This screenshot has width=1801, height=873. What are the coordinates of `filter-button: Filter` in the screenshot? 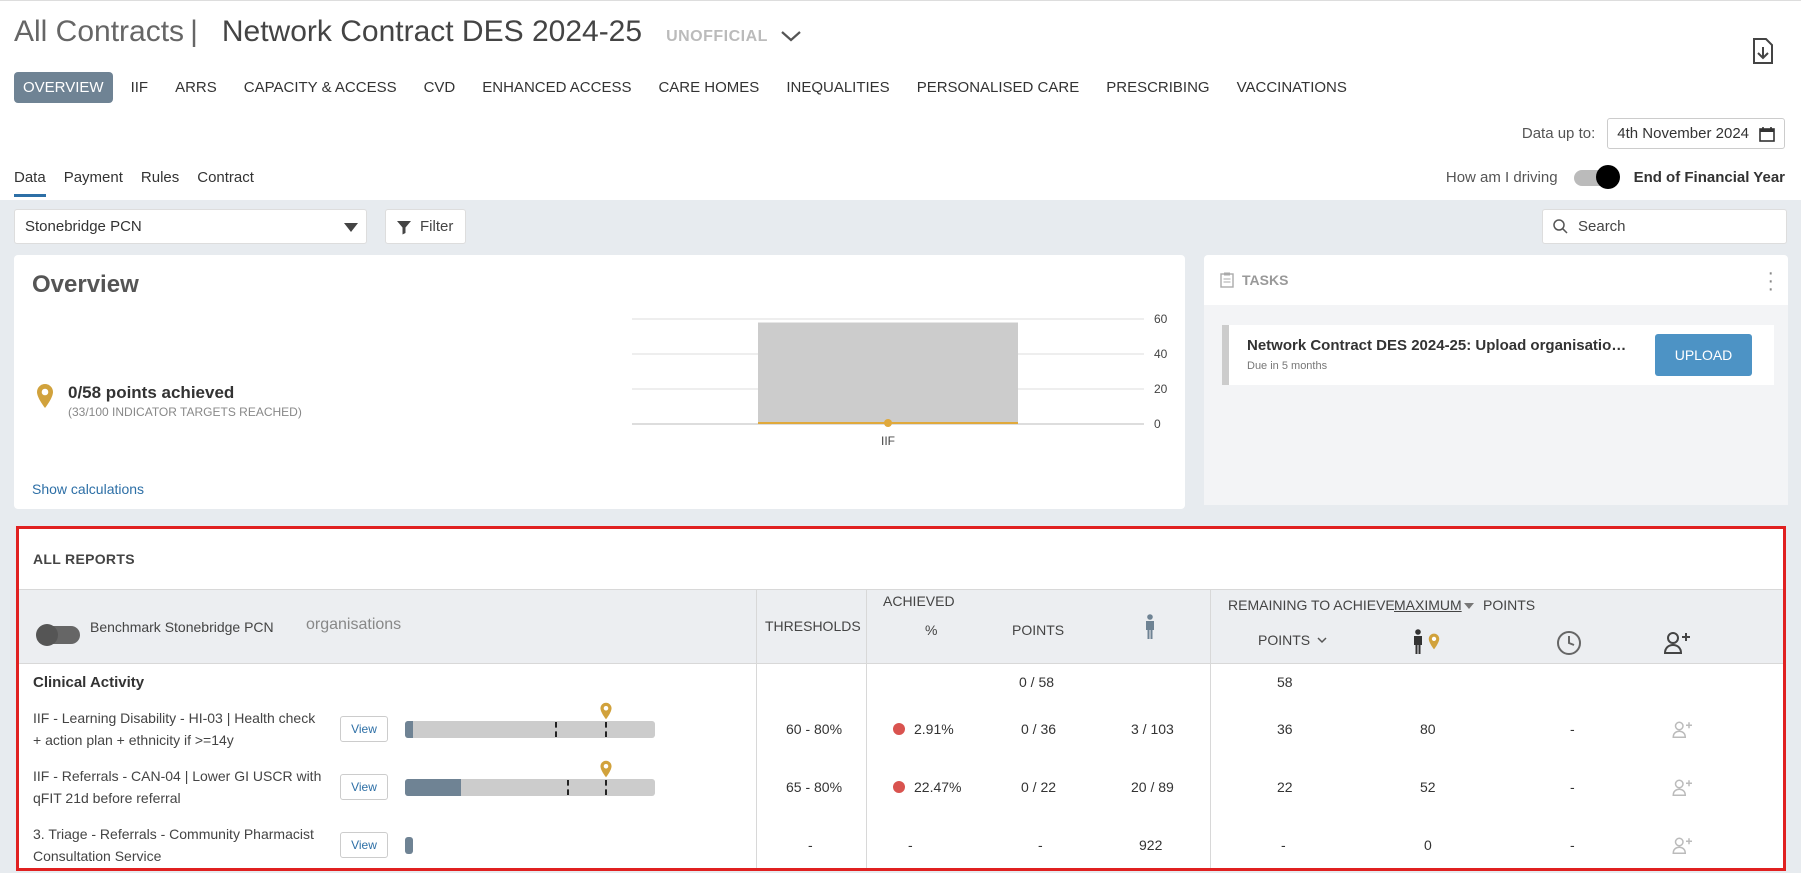 It's located at (425, 226).